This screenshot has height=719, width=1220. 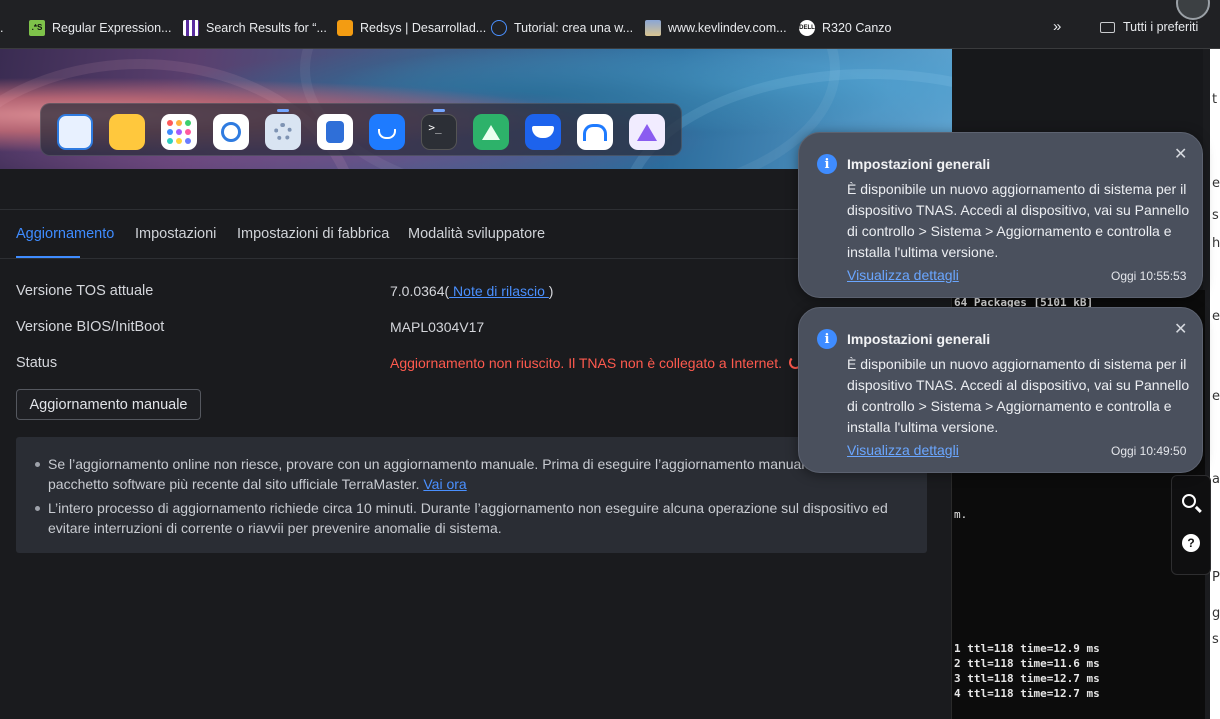 I want to click on control-panel-app-icon, so click(x=283, y=132).